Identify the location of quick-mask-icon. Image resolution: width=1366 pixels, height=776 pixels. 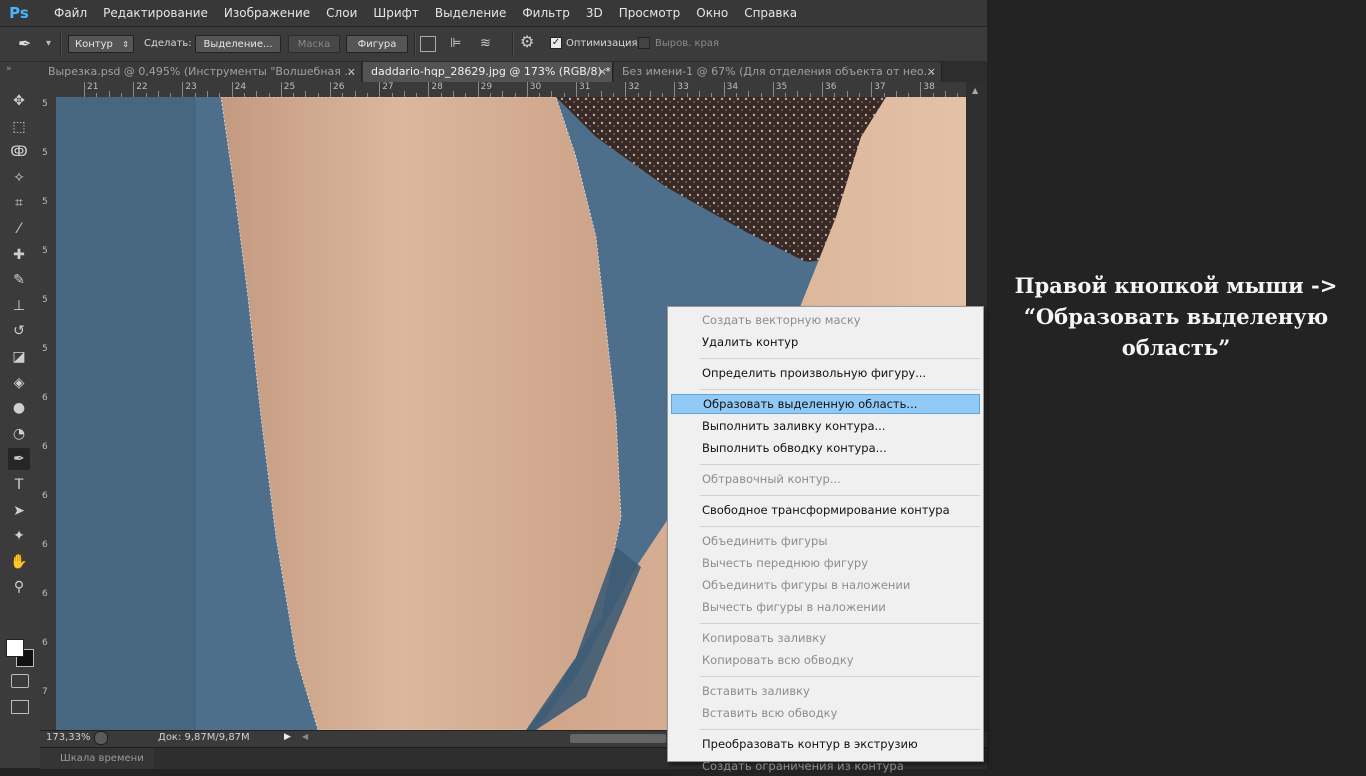
(20, 681).